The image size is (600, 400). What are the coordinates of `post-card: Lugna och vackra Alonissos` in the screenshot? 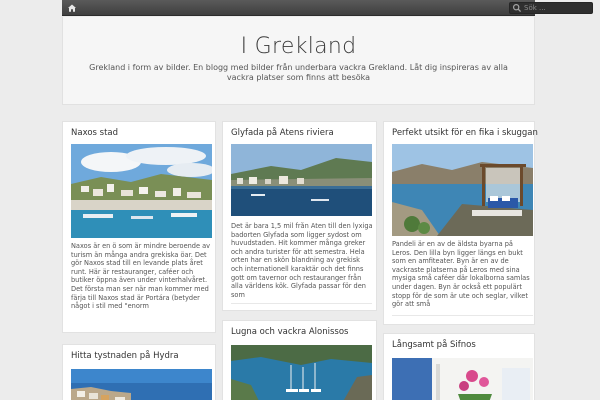 It's located at (299, 360).